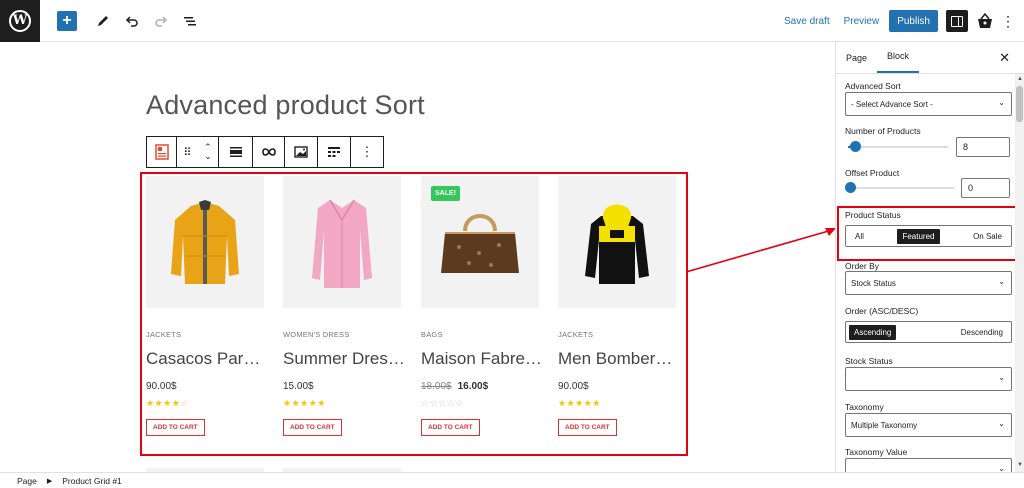  What do you see at coordinates (161, 21) in the screenshot?
I see `redo-button` at bounding box center [161, 21].